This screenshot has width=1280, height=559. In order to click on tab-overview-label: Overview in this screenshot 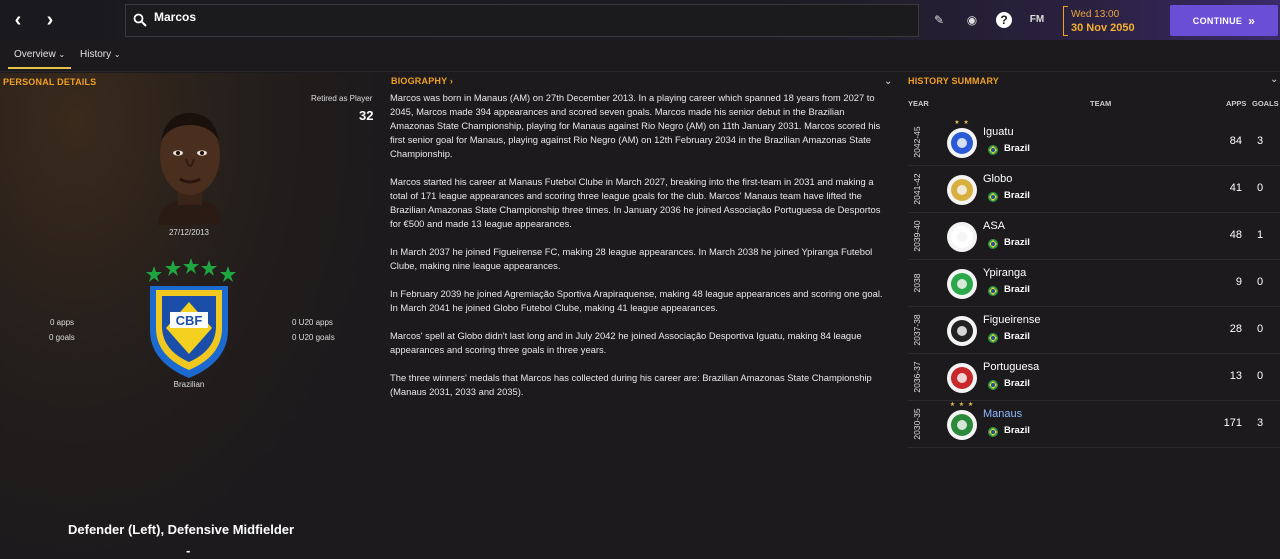, I will do `click(35, 54)`.